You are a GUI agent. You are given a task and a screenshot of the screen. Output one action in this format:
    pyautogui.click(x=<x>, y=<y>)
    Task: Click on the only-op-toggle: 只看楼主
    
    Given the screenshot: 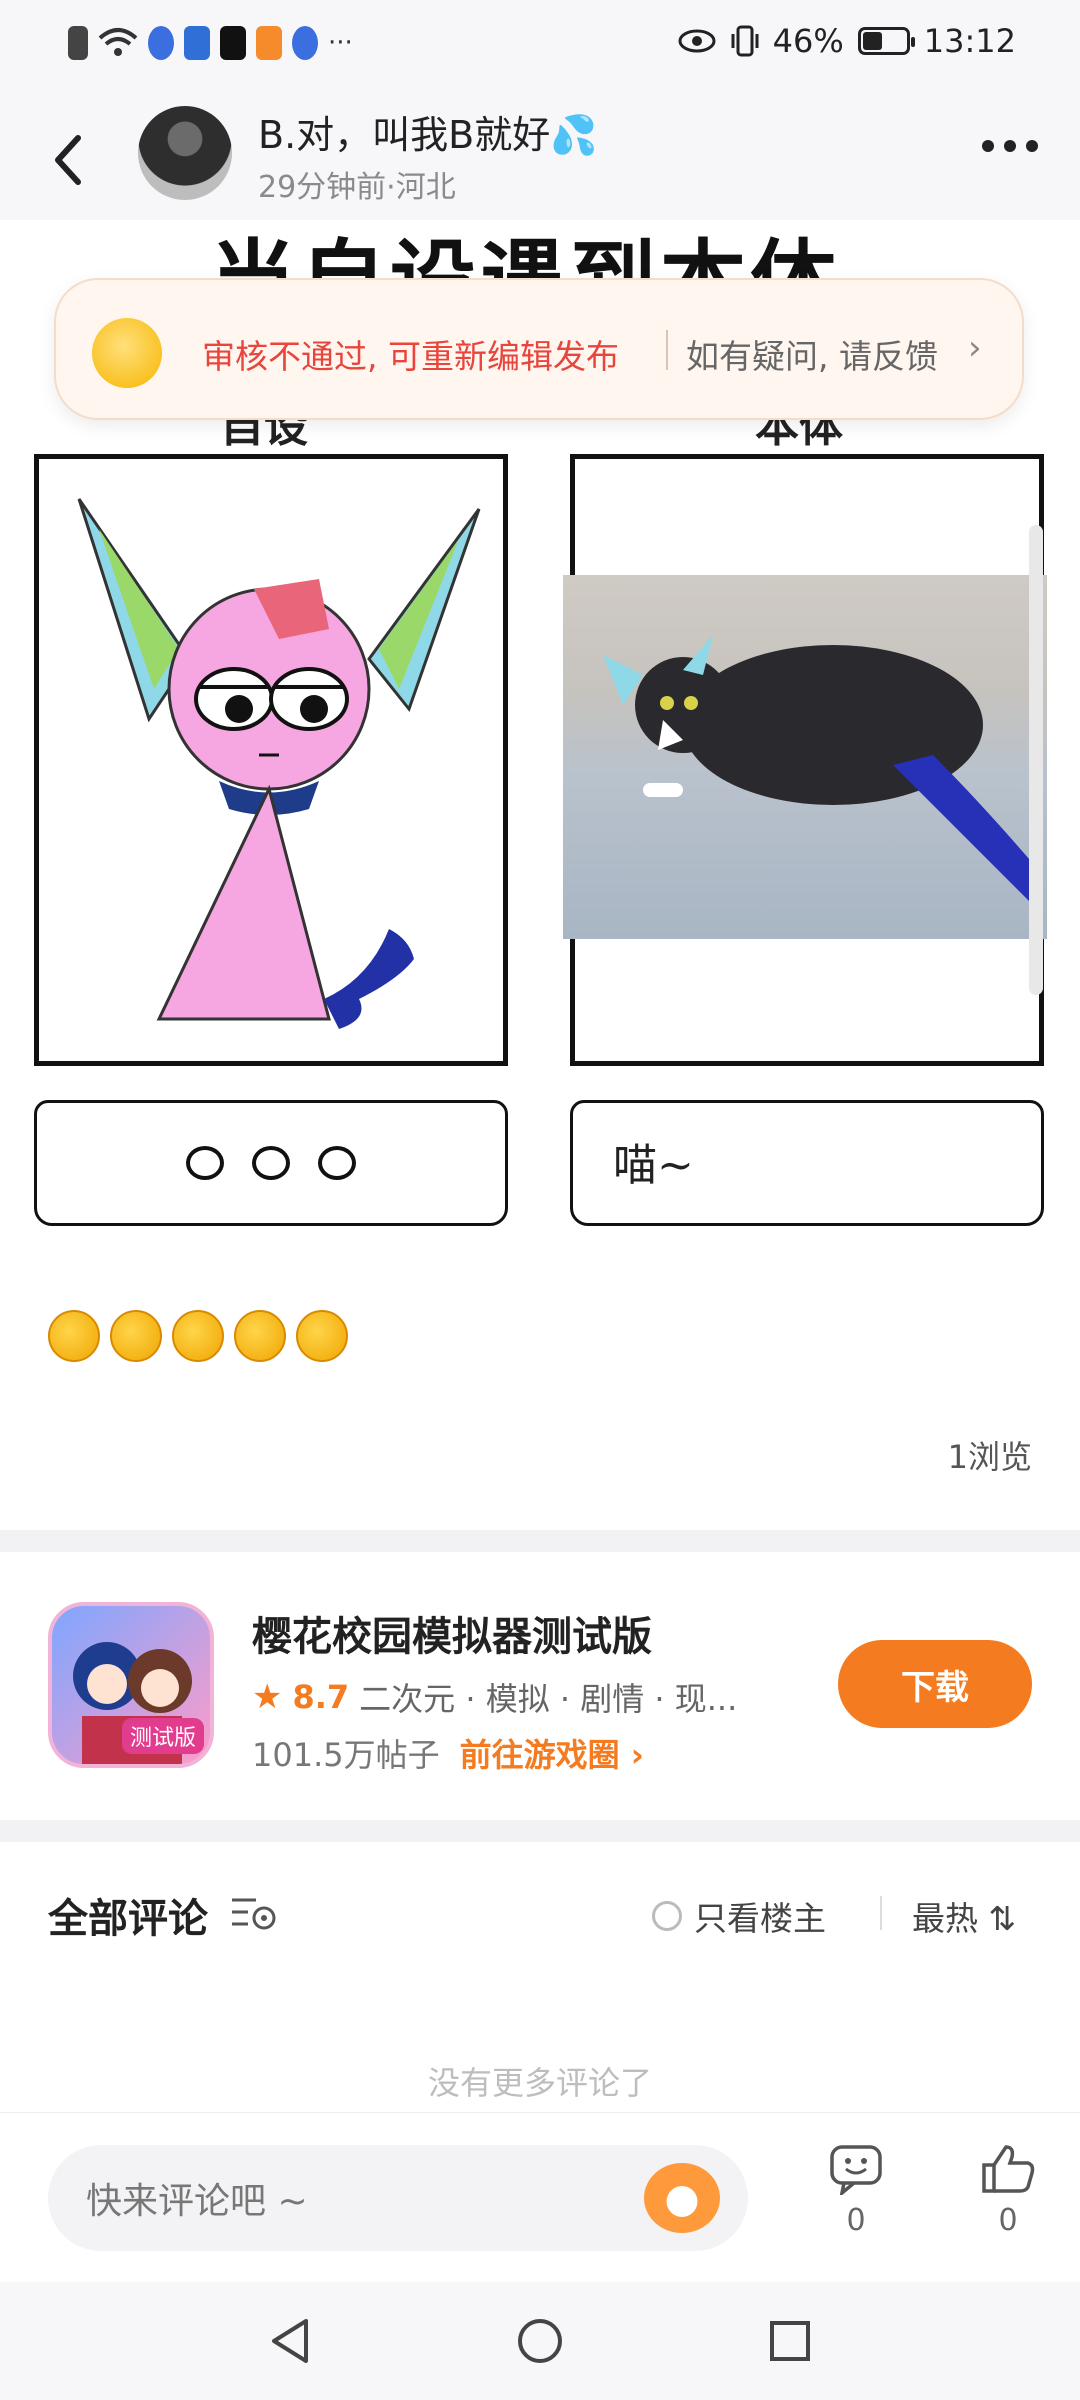 What is the action you would take?
    pyautogui.click(x=739, y=1916)
    